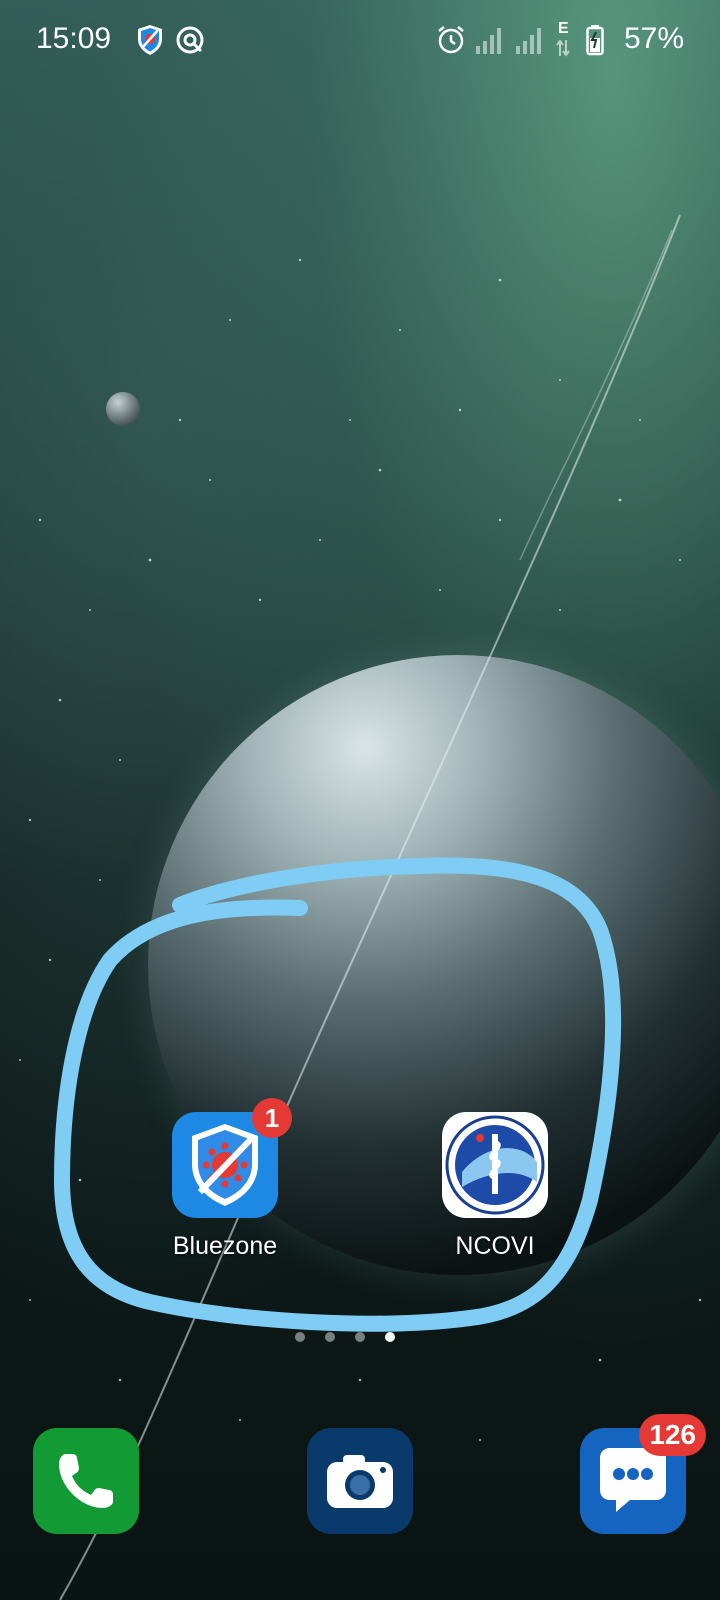 Image resolution: width=720 pixels, height=1600 pixels. What do you see at coordinates (352, 1337) in the screenshot?
I see `page-indicator` at bounding box center [352, 1337].